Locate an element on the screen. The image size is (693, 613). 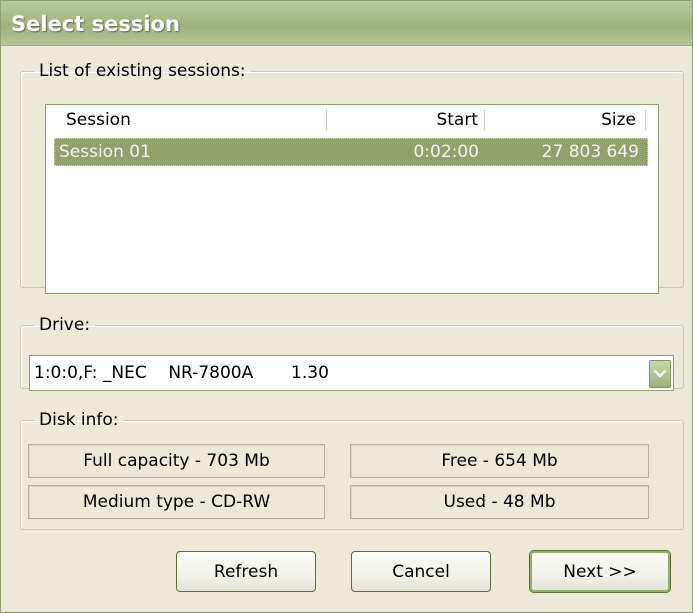
drive-legend: Drive: is located at coordinates (65, 325).